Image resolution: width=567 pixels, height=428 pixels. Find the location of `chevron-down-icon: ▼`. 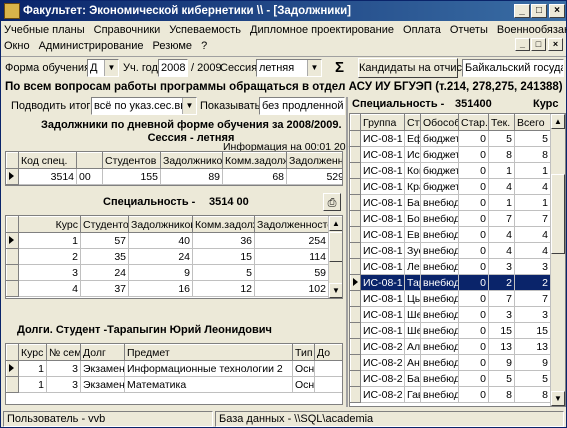

chevron-down-icon: ▼ is located at coordinates (189, 106).